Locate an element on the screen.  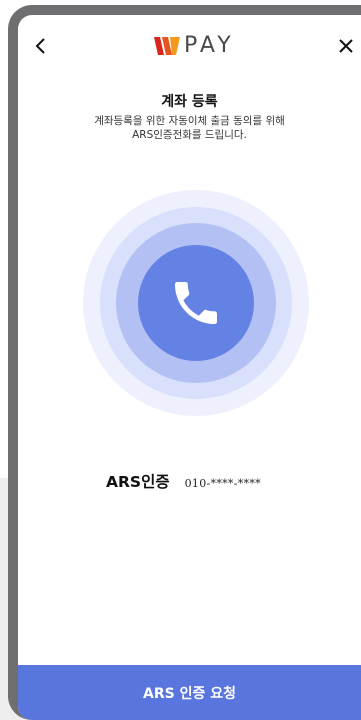
description-line-2: ARS인증전화를 드립니다. is located at coordinates (189, 135).